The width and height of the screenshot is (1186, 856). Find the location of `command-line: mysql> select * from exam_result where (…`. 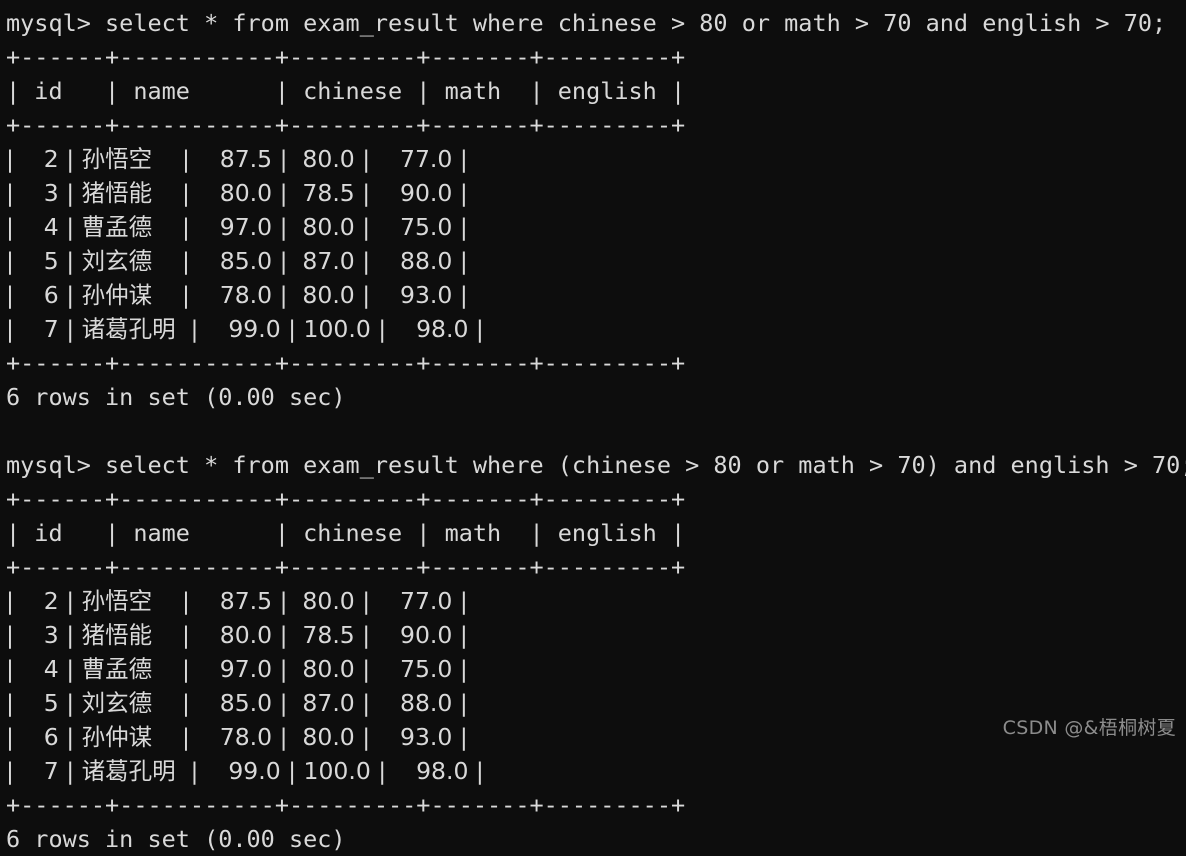

command-line: mysql> select * from exam_result where (… is located at coordinates (596, 465).